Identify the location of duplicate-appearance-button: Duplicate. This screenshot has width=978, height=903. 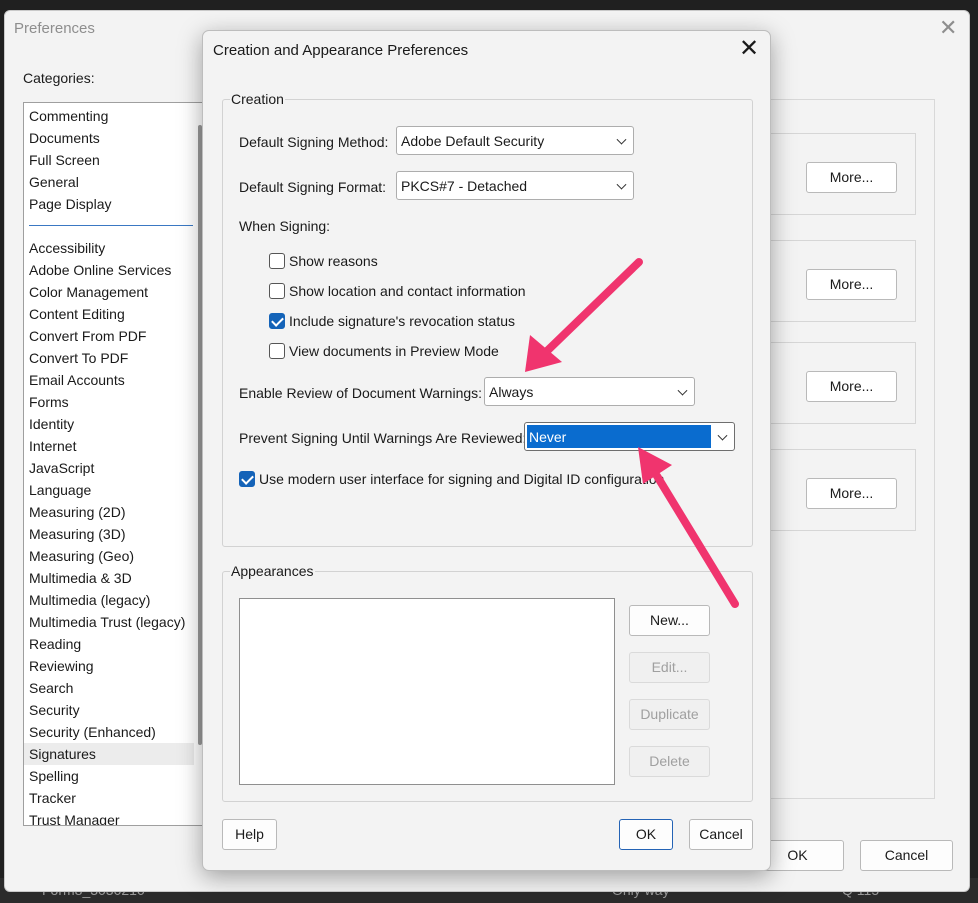
(669, 714).